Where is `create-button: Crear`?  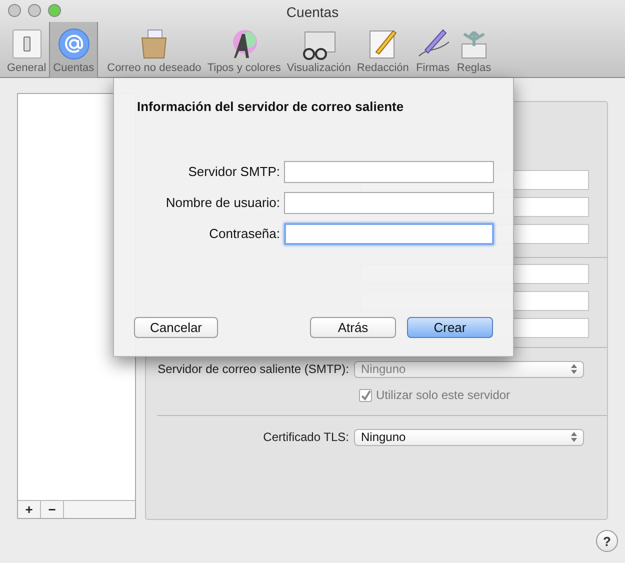 create-button: Crear is located at coordinates (450, 327).